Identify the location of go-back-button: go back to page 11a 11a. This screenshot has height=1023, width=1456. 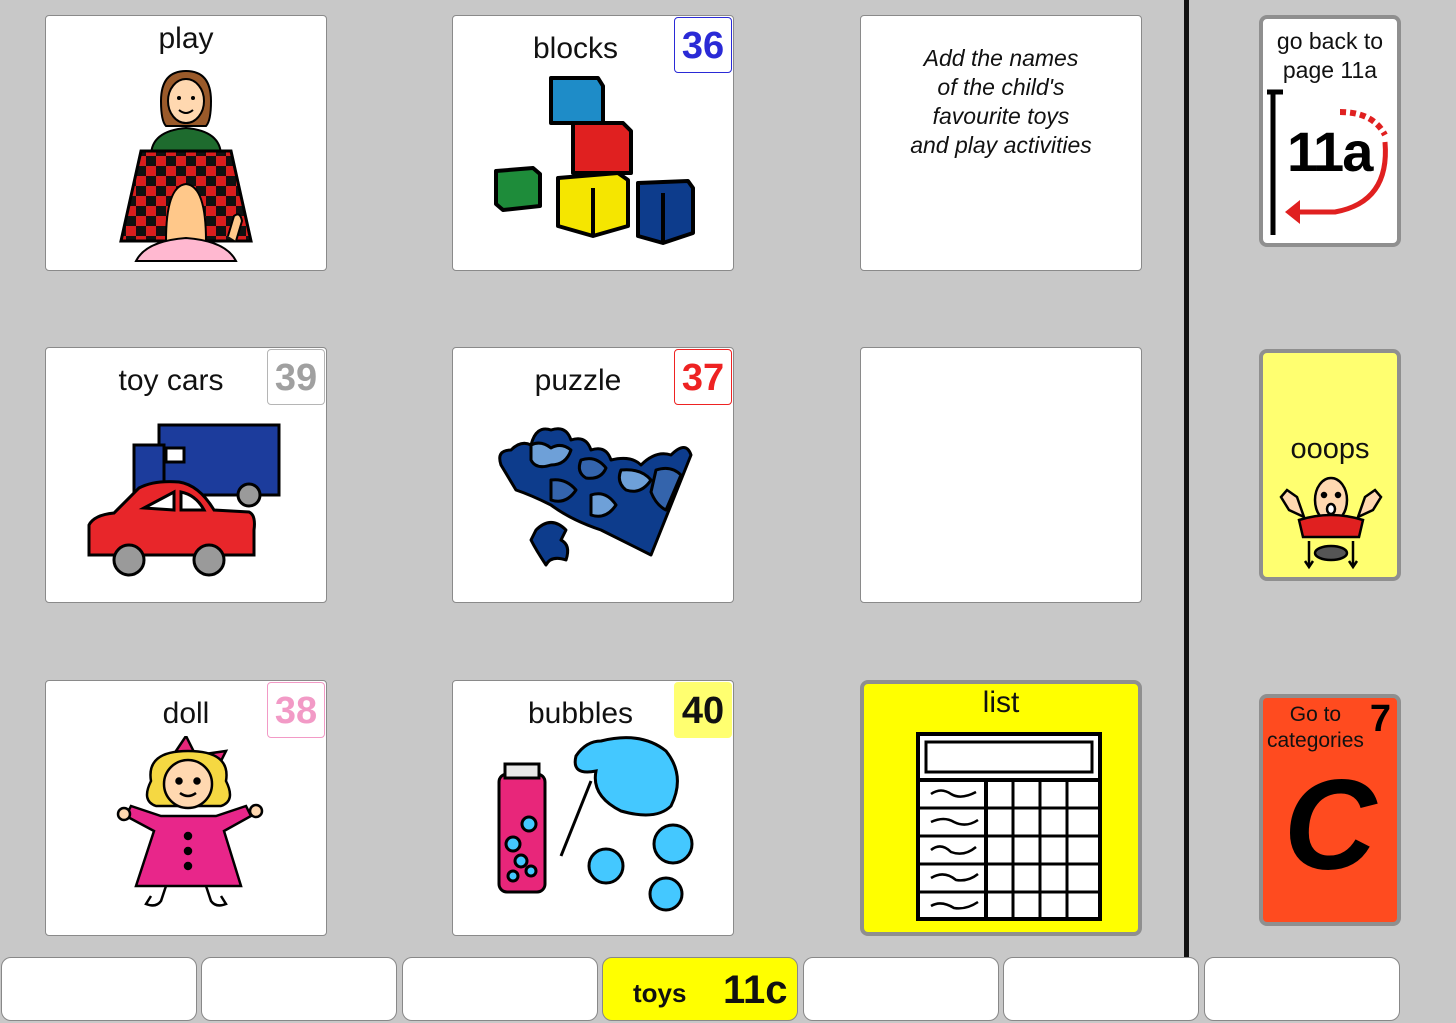
(1330, 131).